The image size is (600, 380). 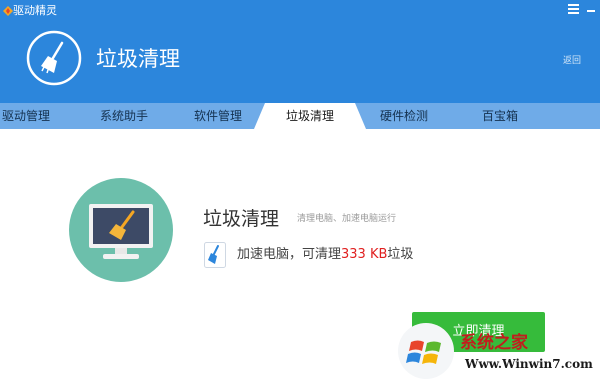 What do you see at coordinates (241, 219) in the screenshot?
I see `cleanup-title: 垃圾清理` at bounding box center [241, 219].